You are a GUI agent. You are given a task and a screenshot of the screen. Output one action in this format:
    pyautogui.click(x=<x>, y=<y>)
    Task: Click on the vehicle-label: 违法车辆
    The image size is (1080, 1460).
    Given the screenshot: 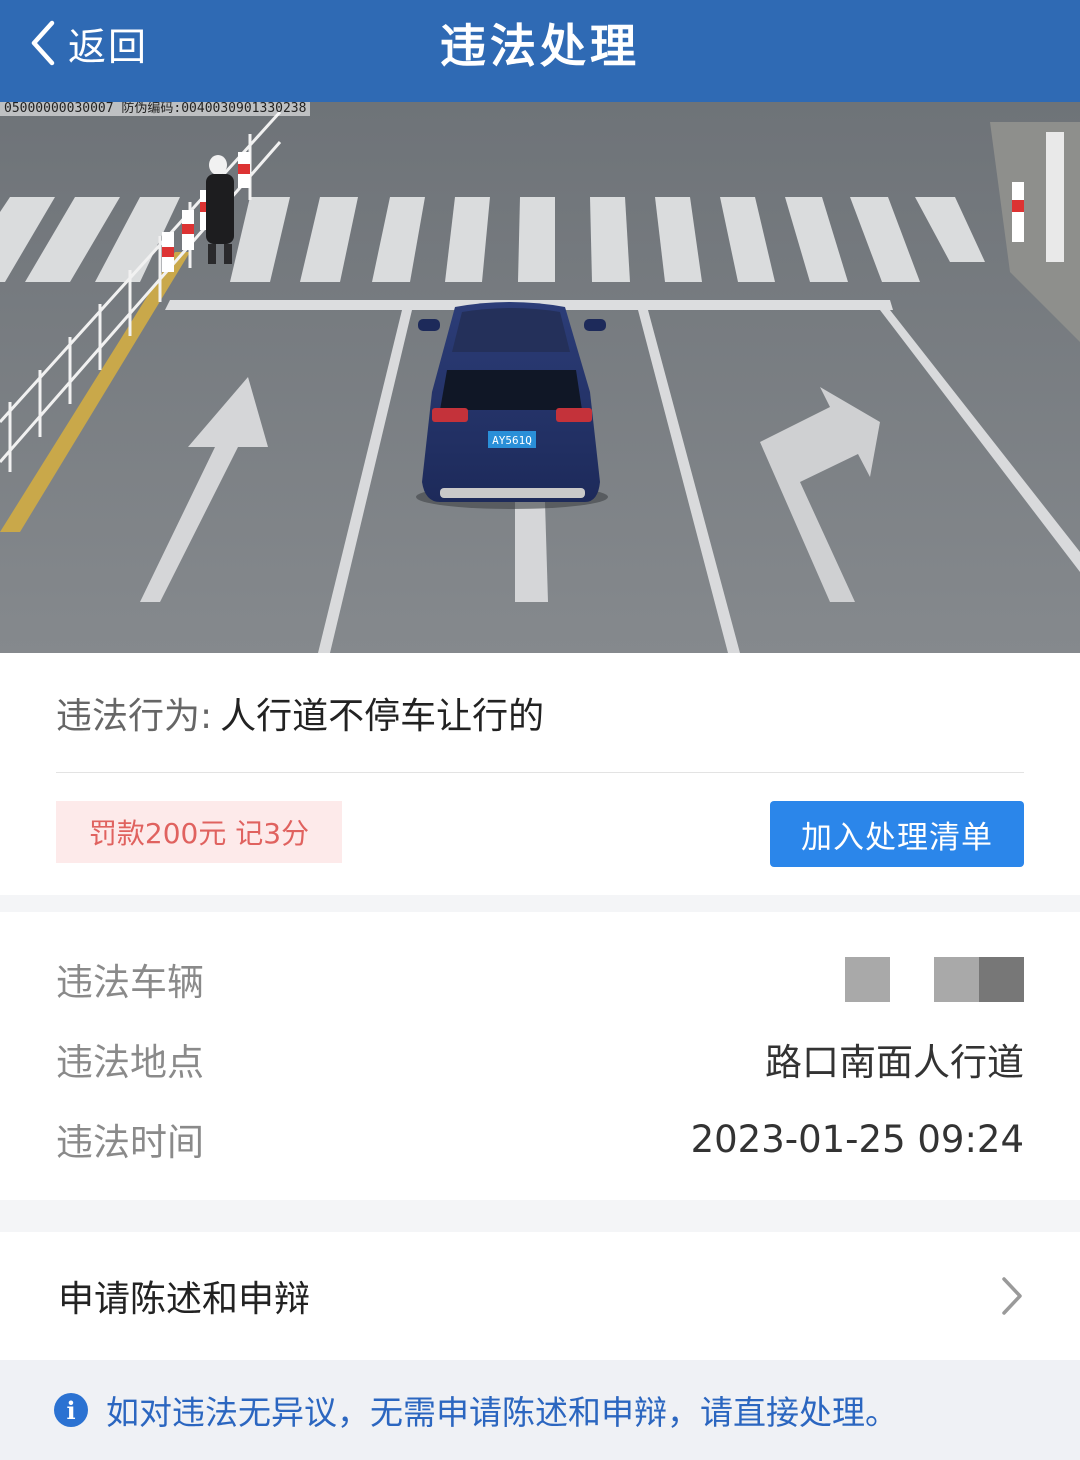 What is the action you would take?
    pyautogui.click(x=130, y=982)
    